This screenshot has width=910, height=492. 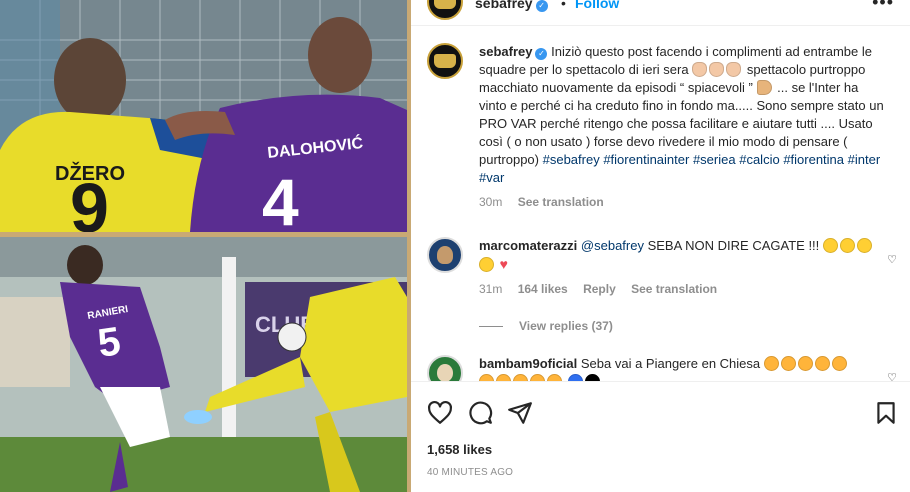 I want to click on thumbs-down-emoji-icon, so click(x=764, y=87).